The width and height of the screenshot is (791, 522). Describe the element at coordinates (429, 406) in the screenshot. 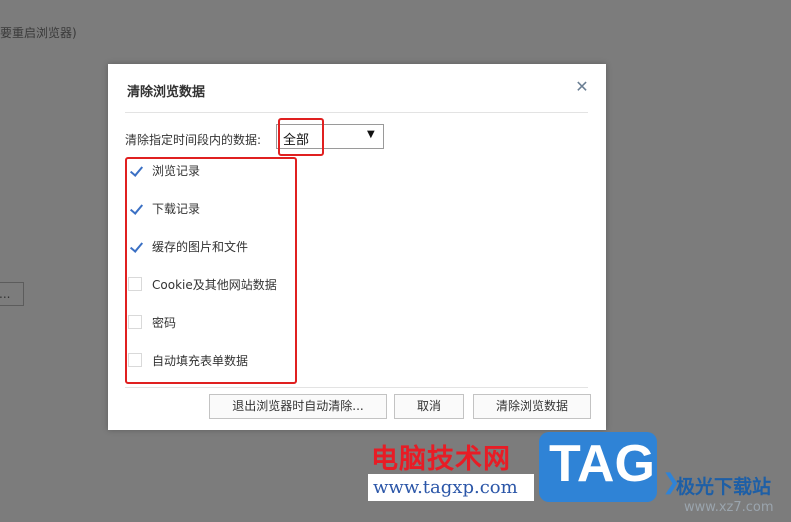

I see `cancel-button: 取消` at that location.